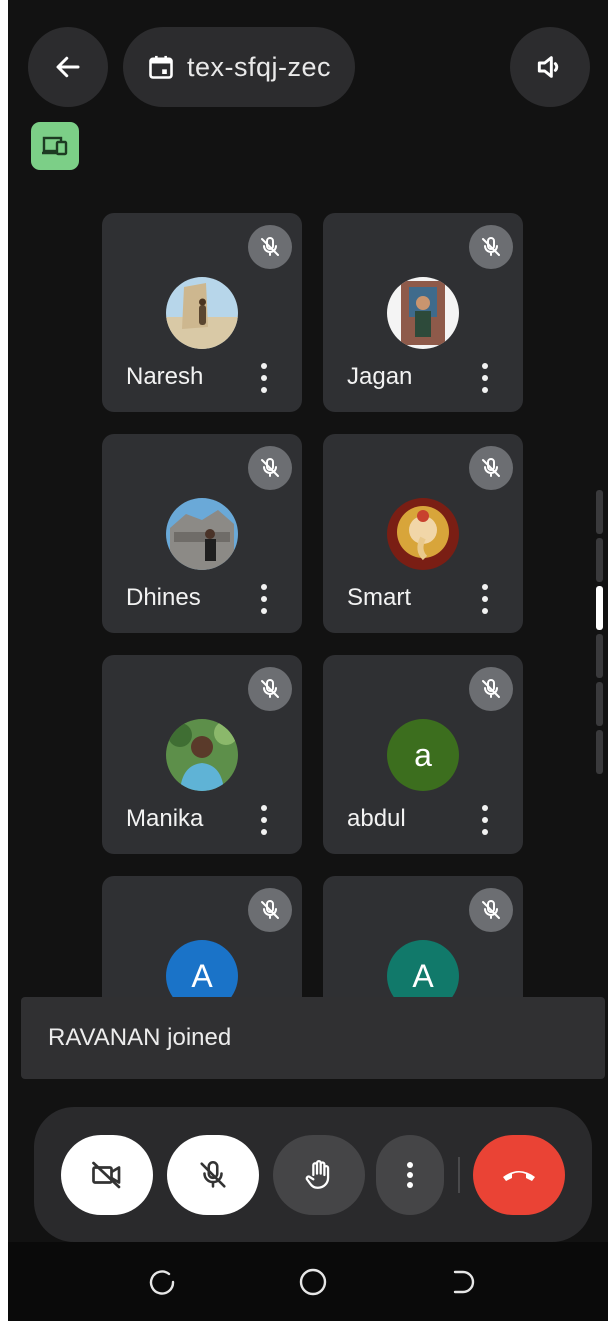 The image size is (612, 1321). I want to click on end-call-button, so click(519, 1175).